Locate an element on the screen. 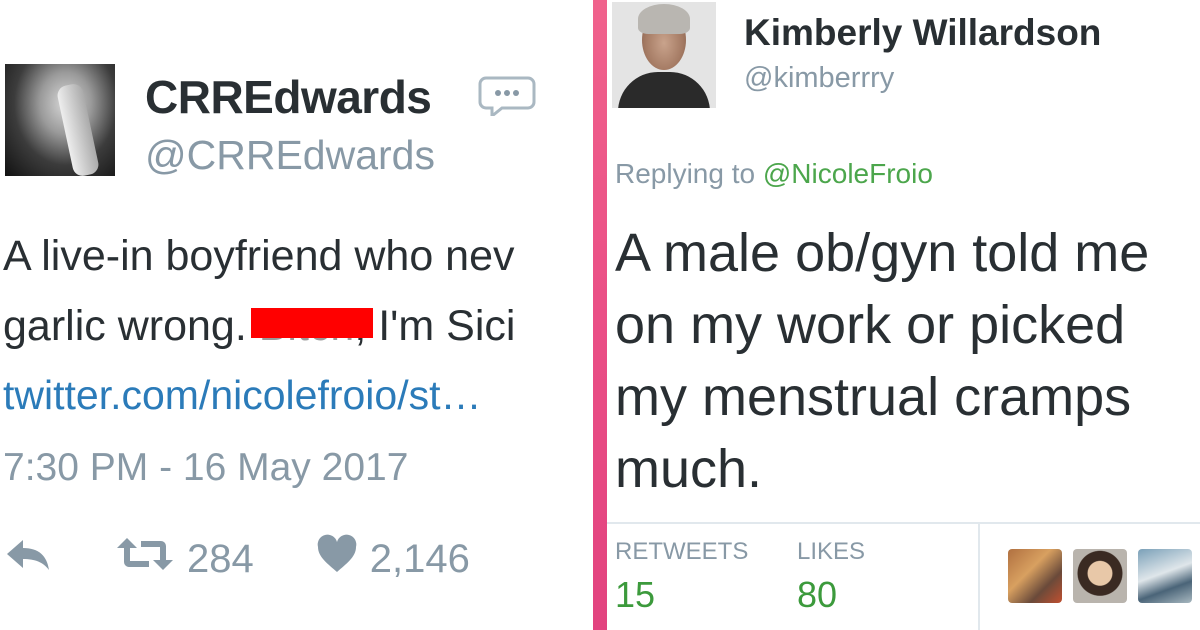 This screenshot has width=1200, height=630. red-redaction-bar is located at coordinates (311, 323).